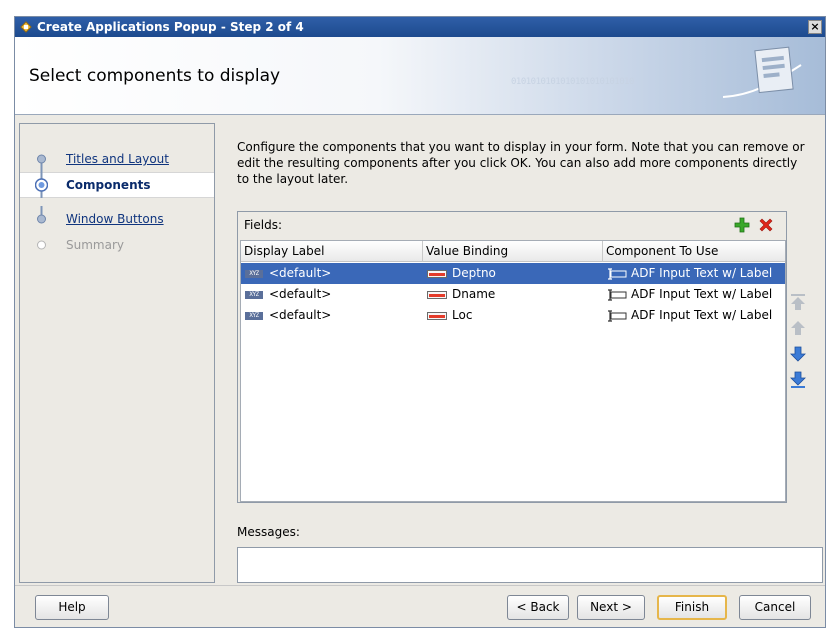 The height and width of the screenshot is (628, 826). I want to click on column-header-component: Component To Use, so click(694, 251).